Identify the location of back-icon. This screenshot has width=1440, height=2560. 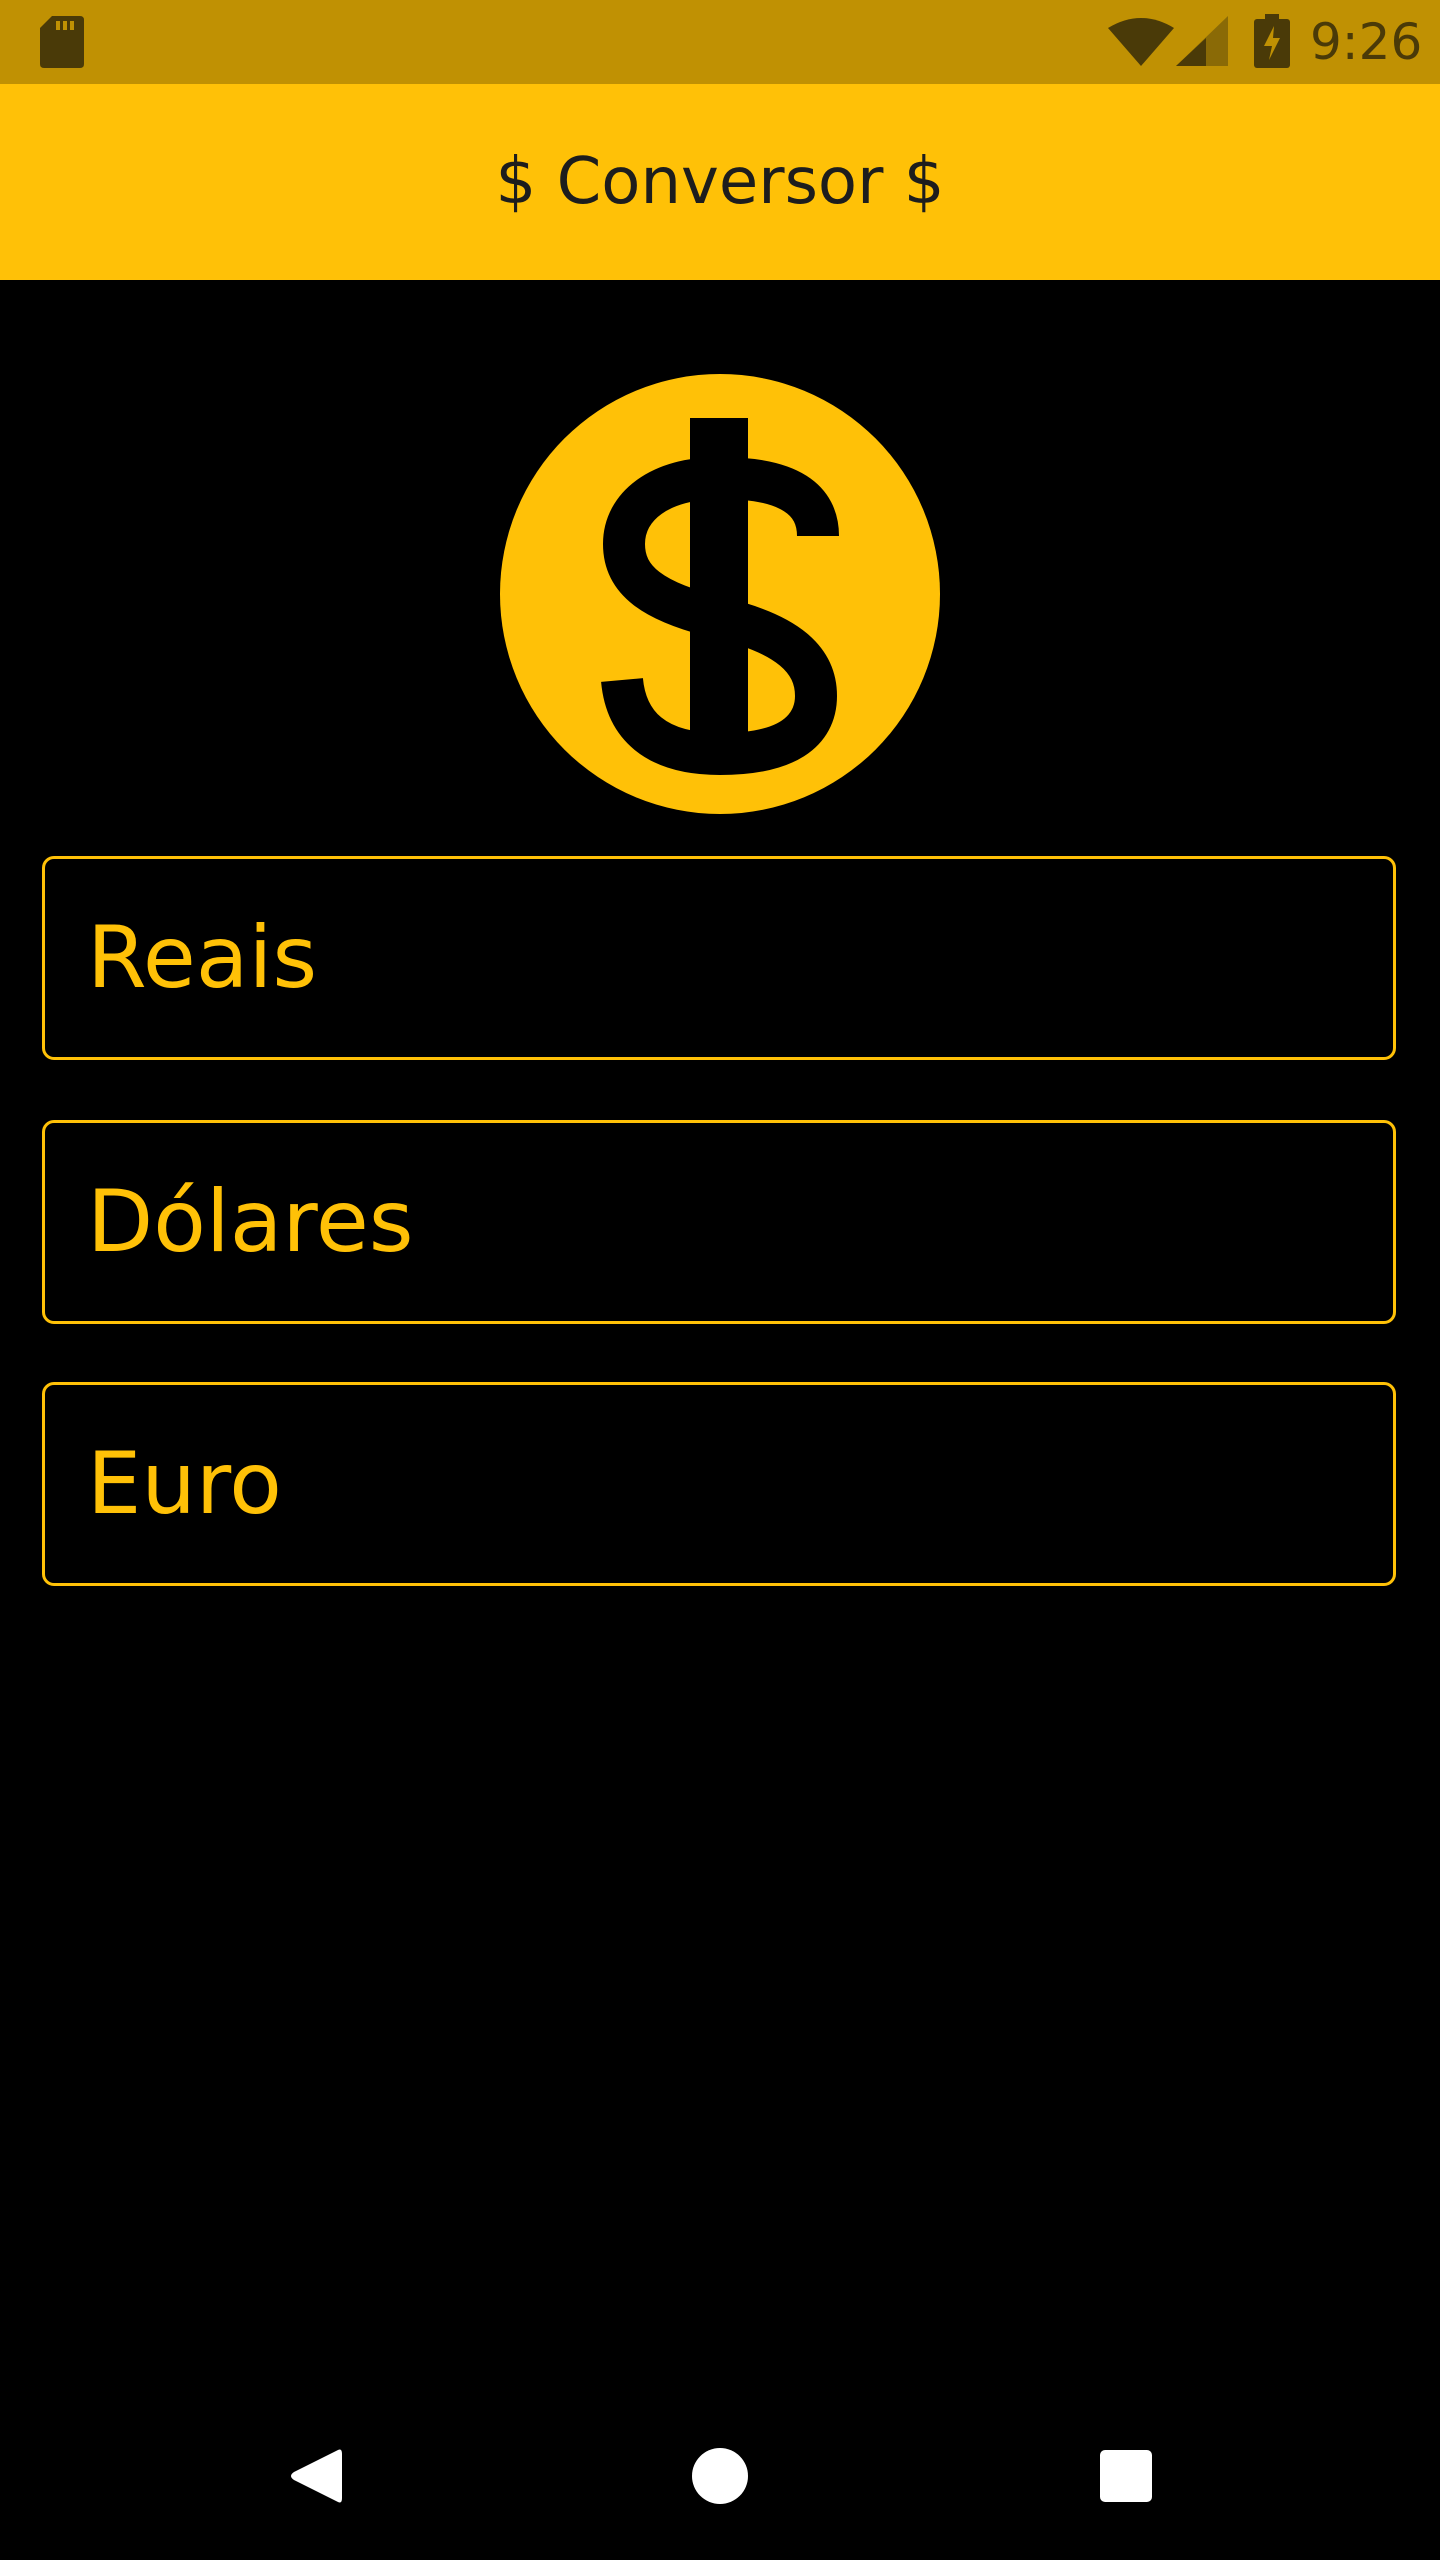
(315, 2476).